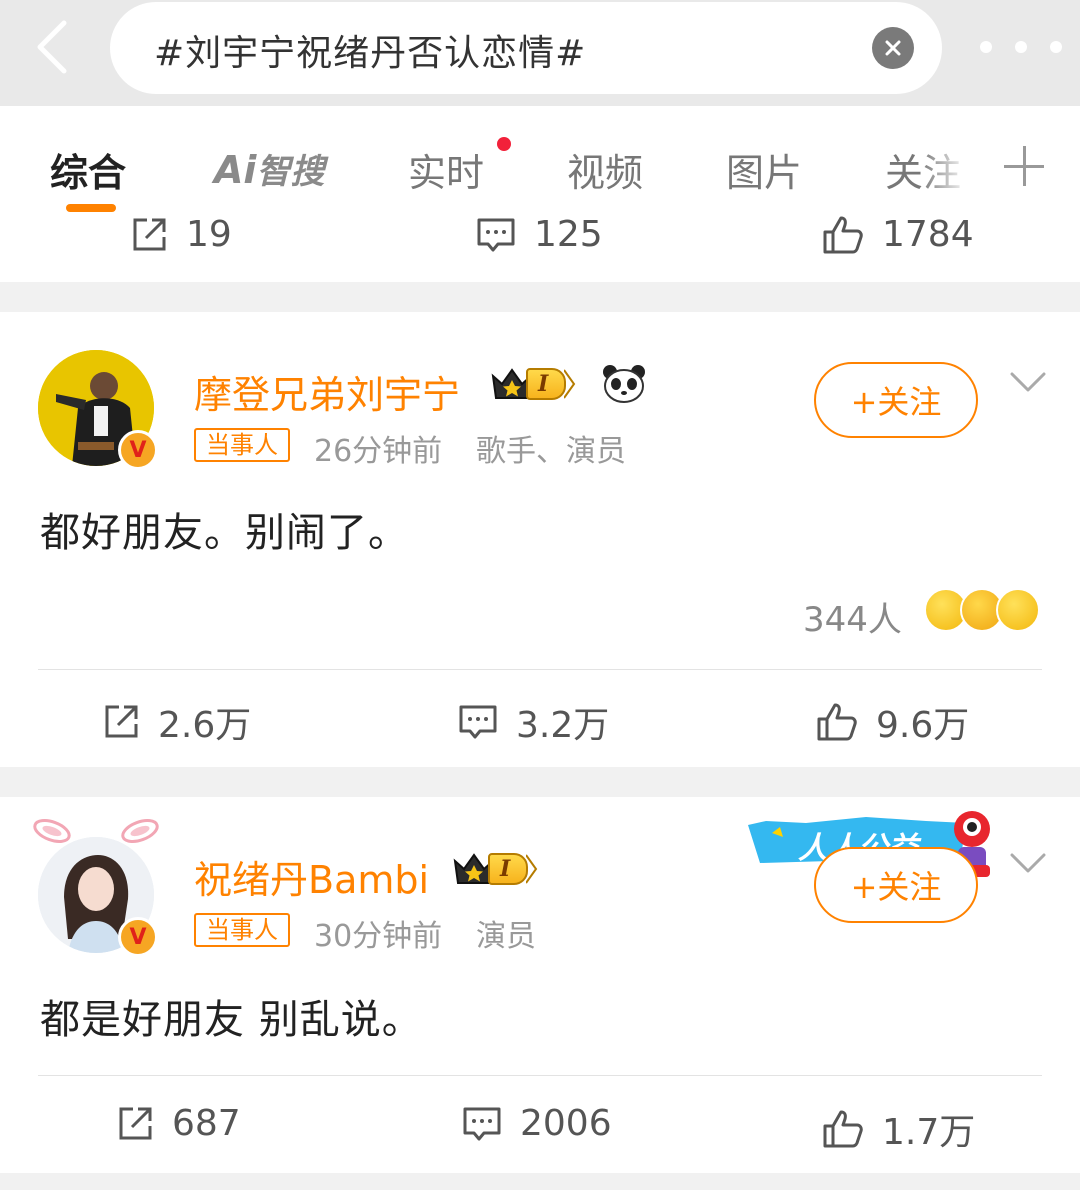 The width and height of the screenshot is (1080, 1190). Describe the element at coordinates (566, 1123) in the screenshot. I see `comment-count: 2006` at that location.